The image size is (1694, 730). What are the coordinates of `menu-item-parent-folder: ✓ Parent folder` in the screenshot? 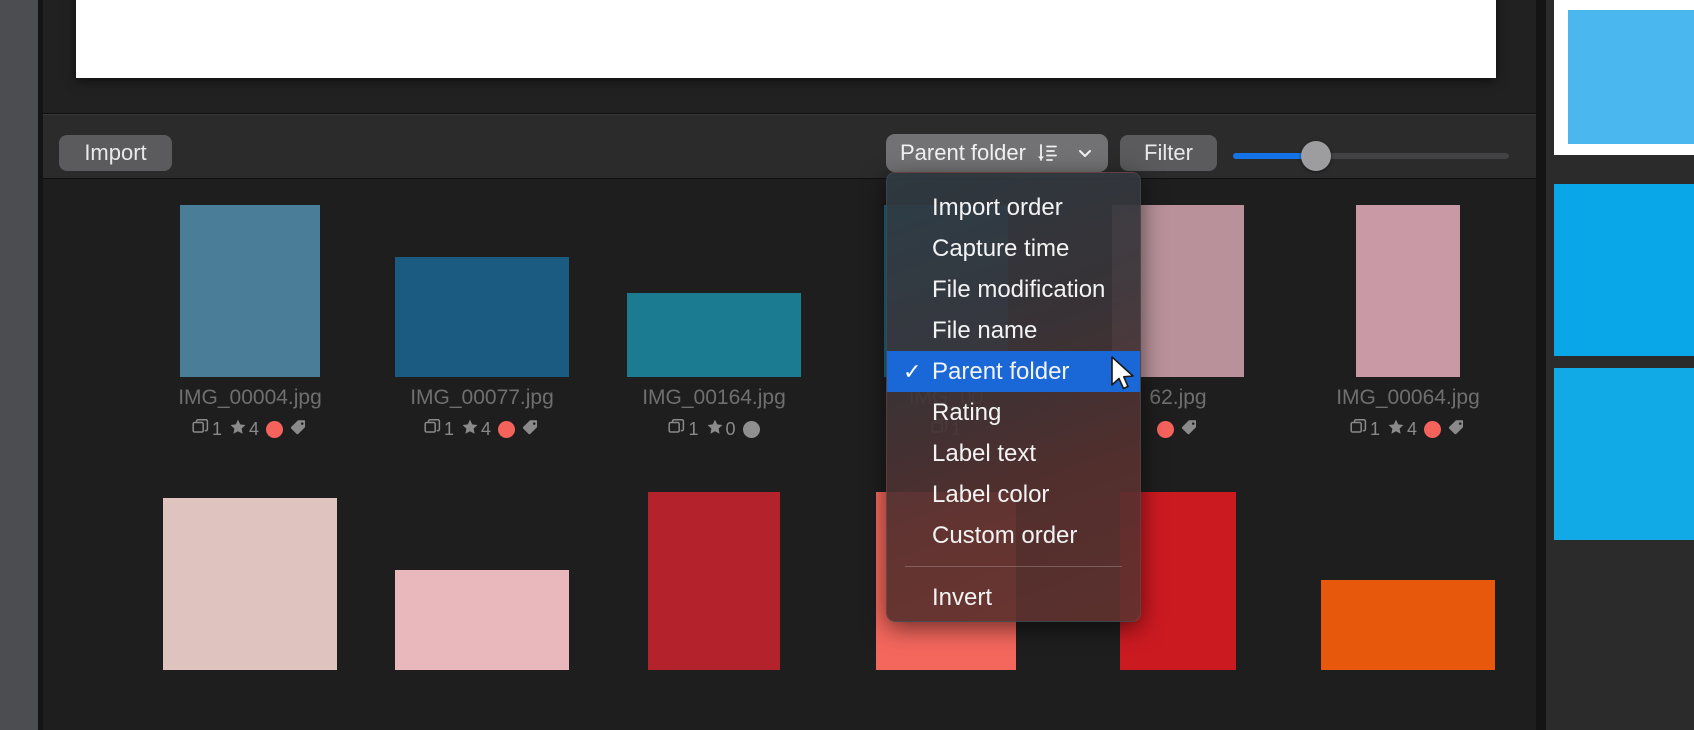 It's located at (1013, 371).